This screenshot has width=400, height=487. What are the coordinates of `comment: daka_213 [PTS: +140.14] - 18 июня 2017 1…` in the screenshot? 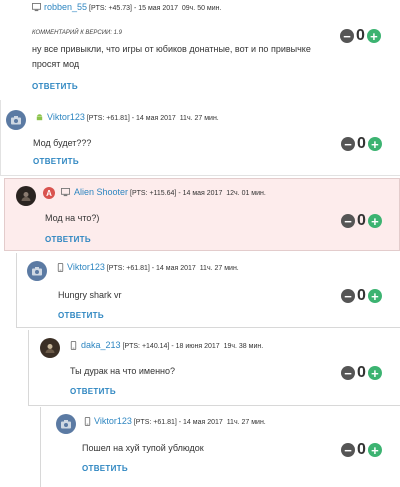 It's located at (214, 368).